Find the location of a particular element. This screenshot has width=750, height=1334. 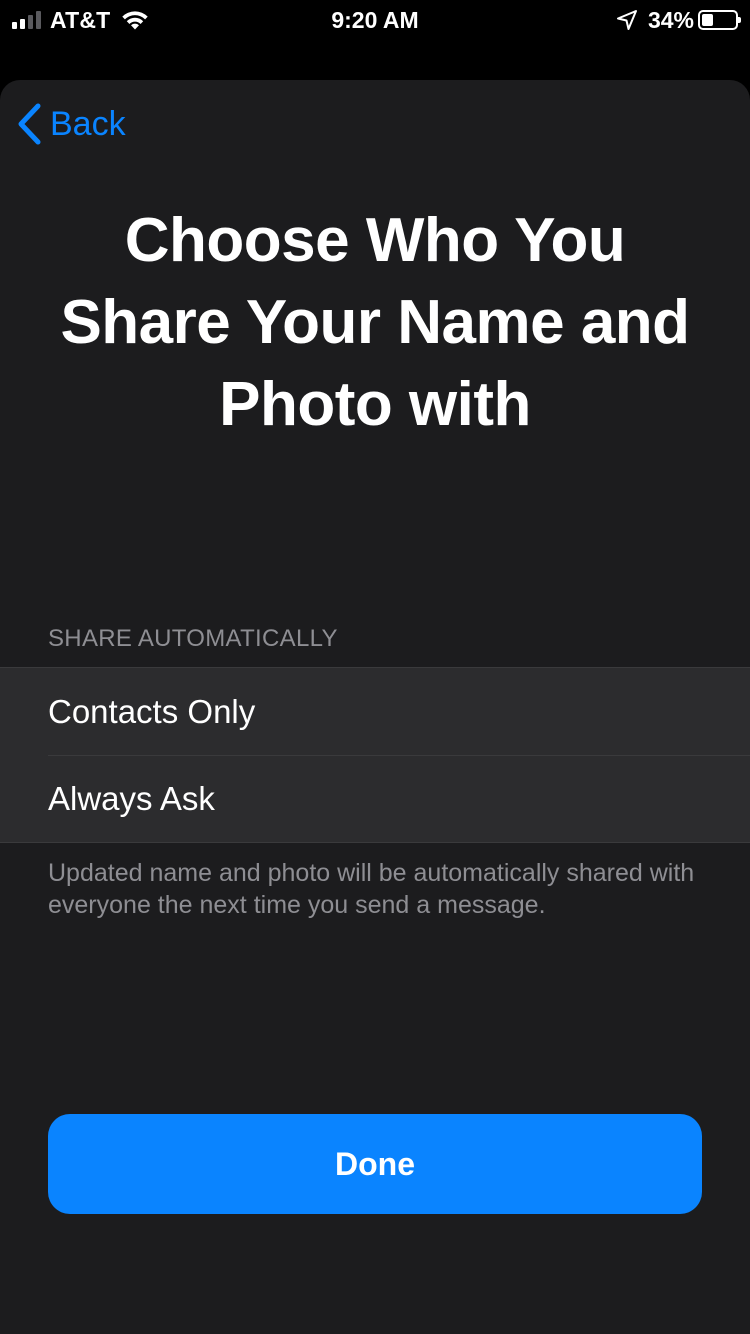

back-label: Back is located at coordinates (88, 123).